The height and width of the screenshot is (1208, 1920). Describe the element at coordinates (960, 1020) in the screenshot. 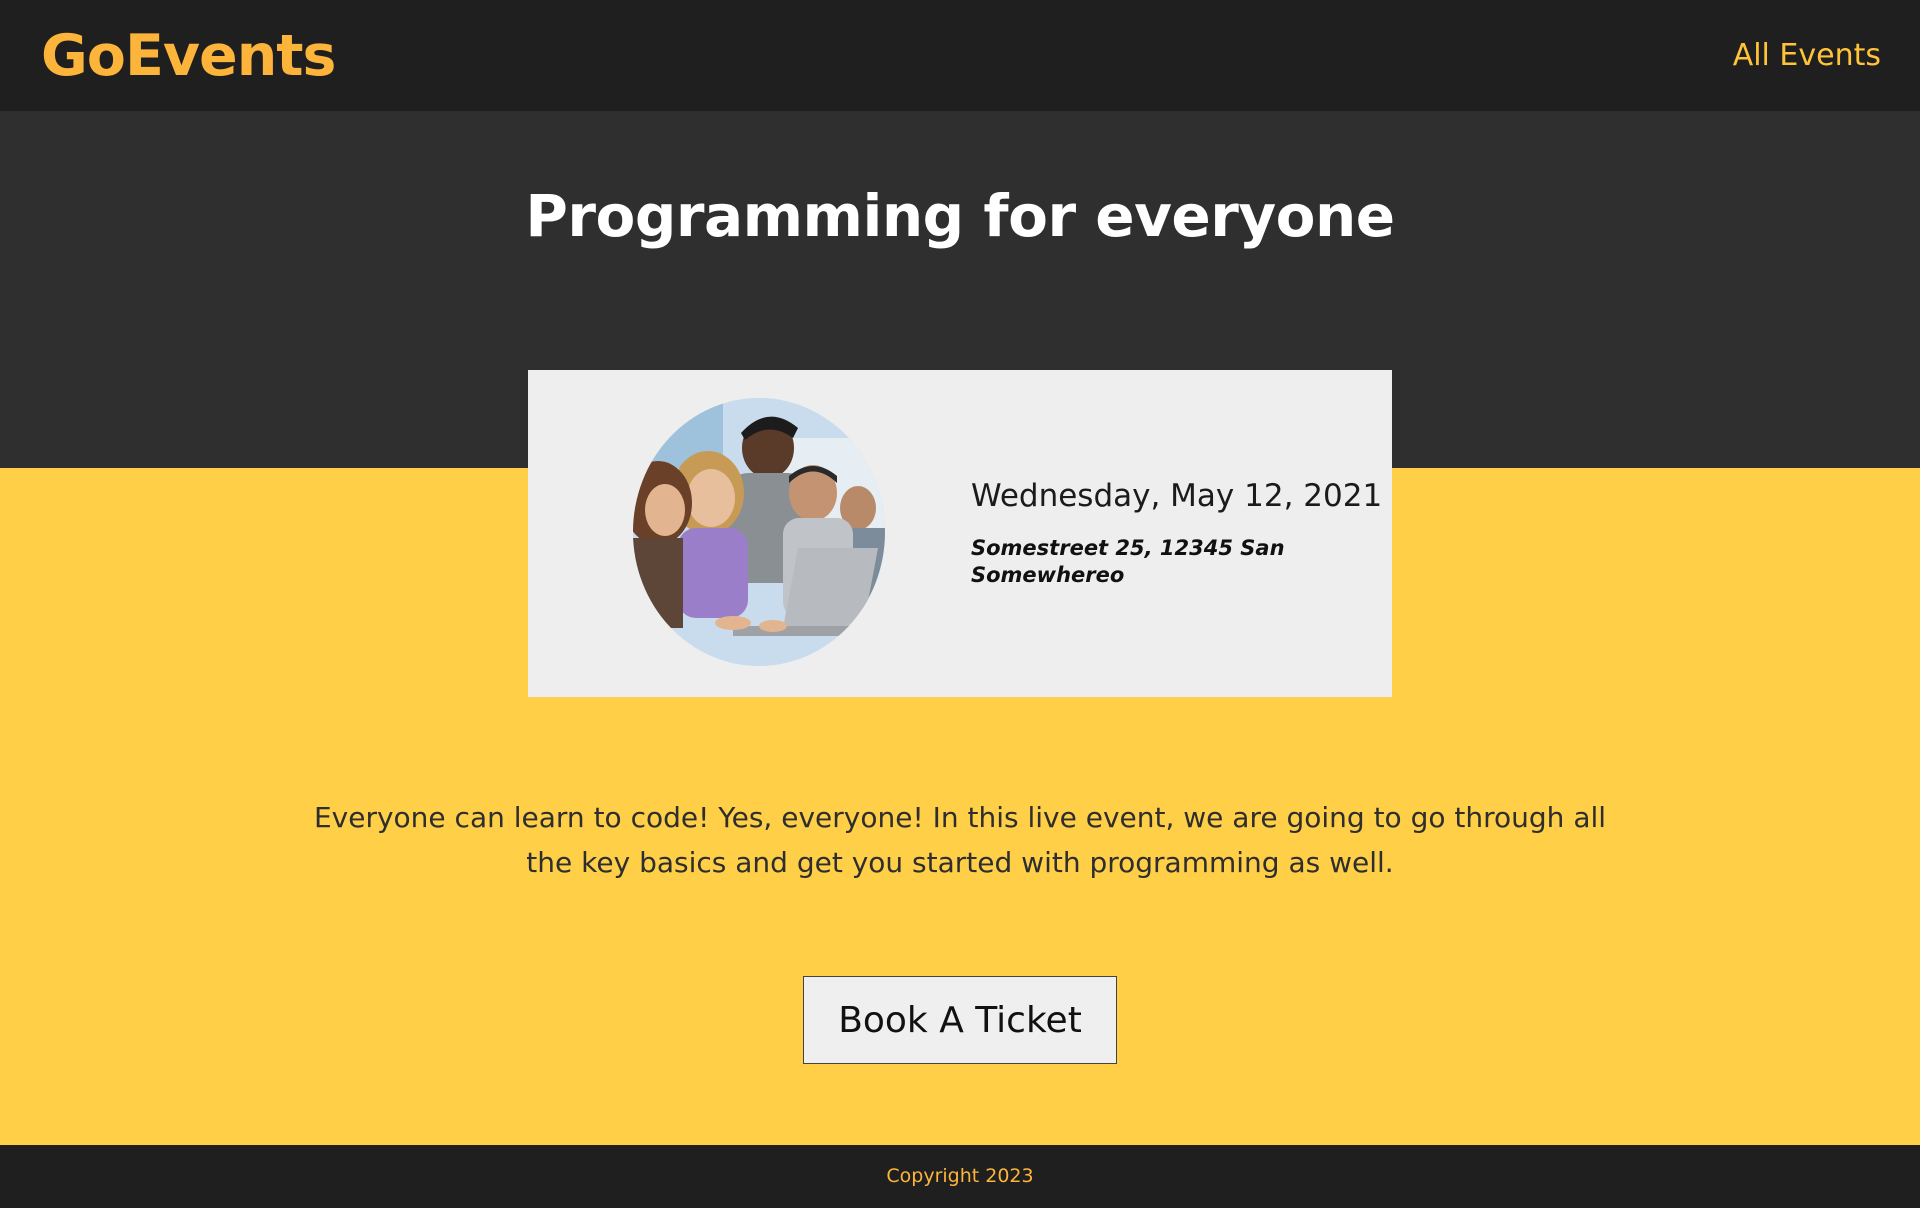

I see `book-ticket-button: Book A Ticket` at that location.